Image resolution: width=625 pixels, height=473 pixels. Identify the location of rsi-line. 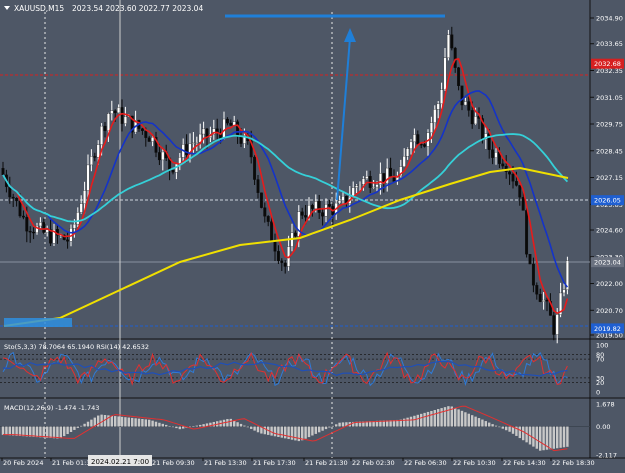
(285, 368).